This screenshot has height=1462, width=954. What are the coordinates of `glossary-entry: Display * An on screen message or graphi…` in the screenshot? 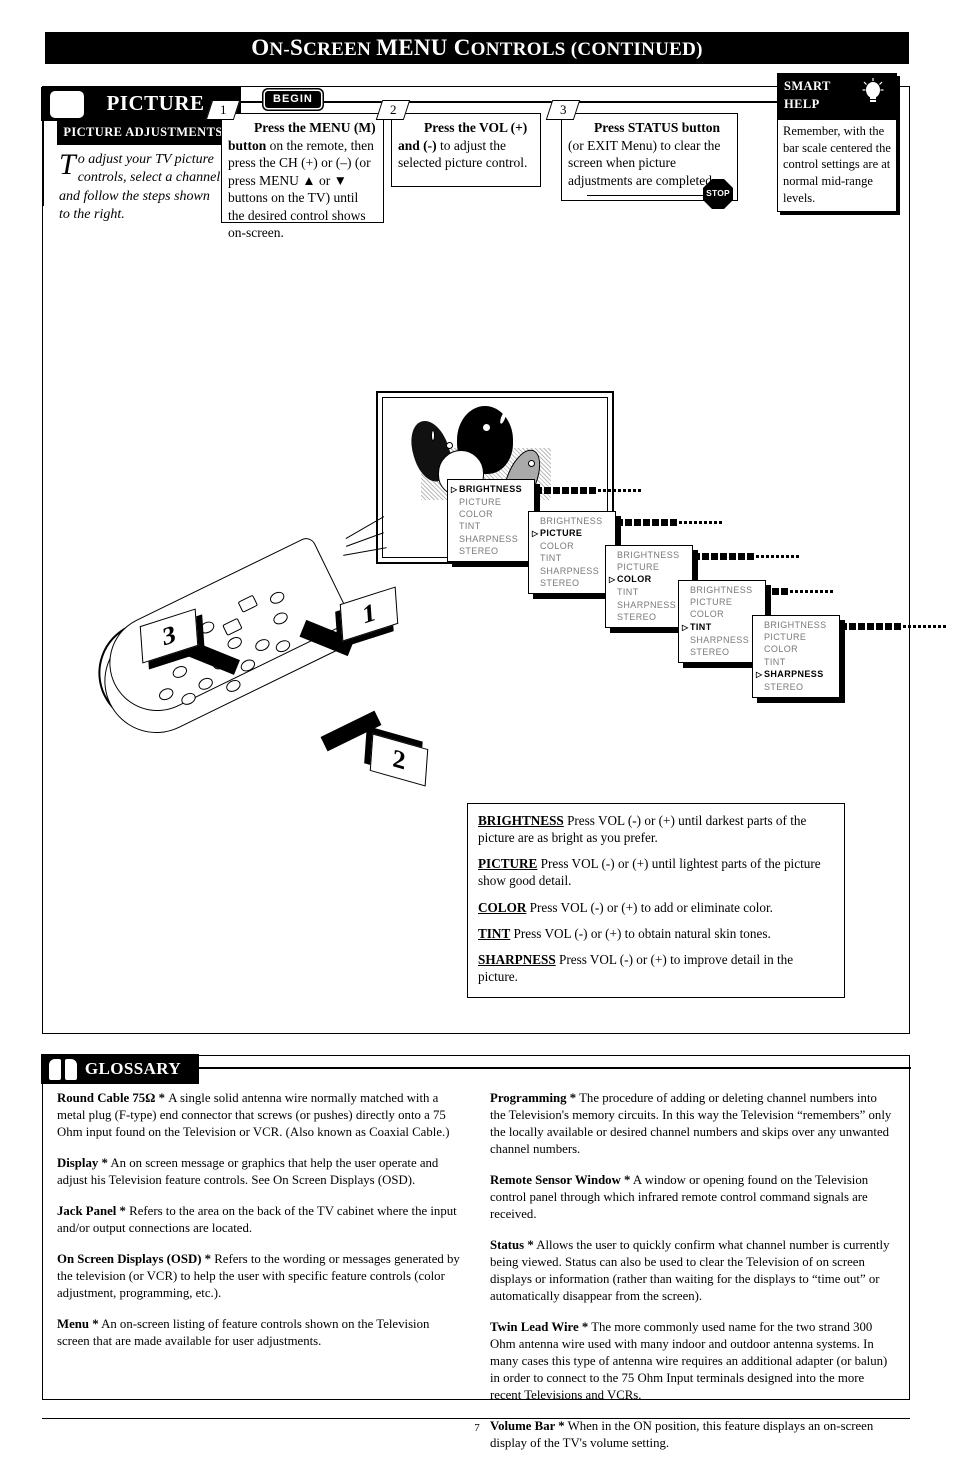 It's located at (259, 1172).